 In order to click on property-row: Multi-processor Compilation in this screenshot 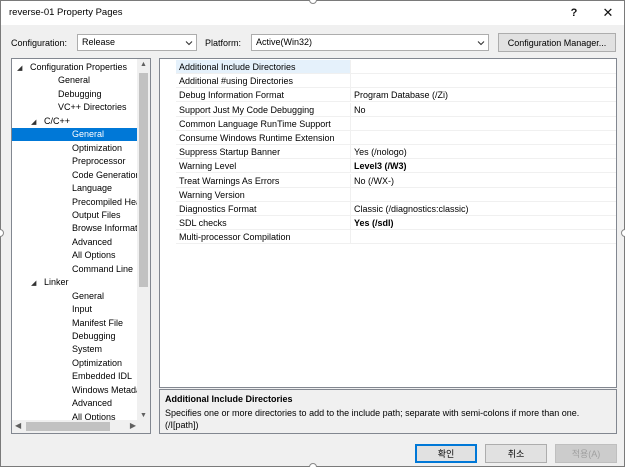, I will do `click(396, 237)`.